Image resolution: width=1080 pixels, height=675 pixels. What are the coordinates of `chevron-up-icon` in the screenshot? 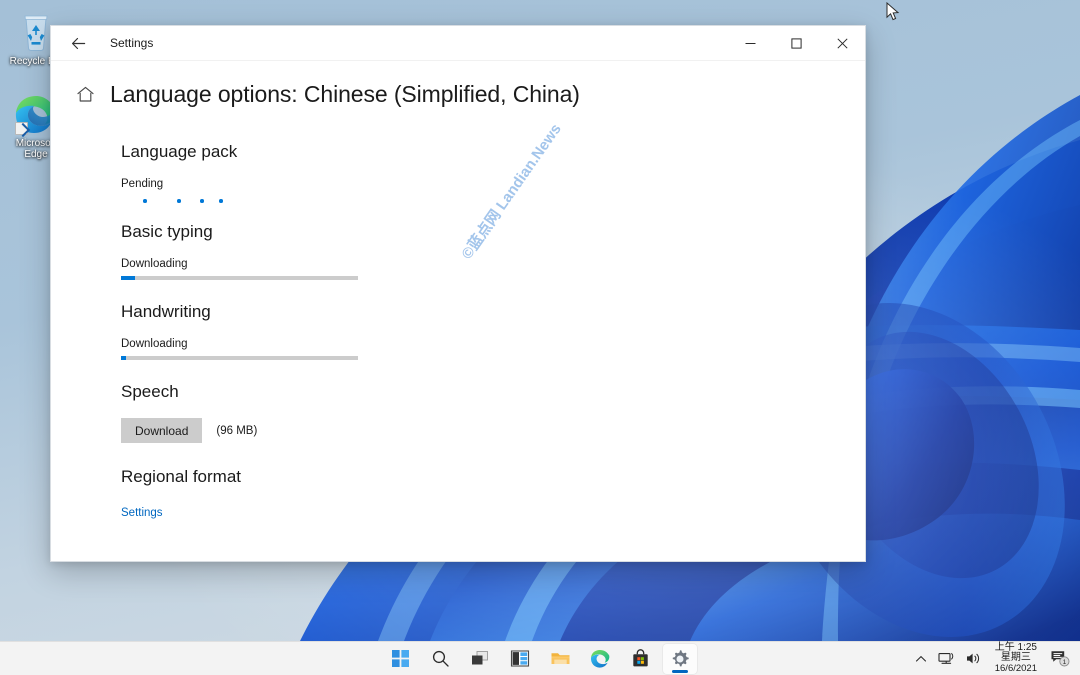 It's located at (920, 658).